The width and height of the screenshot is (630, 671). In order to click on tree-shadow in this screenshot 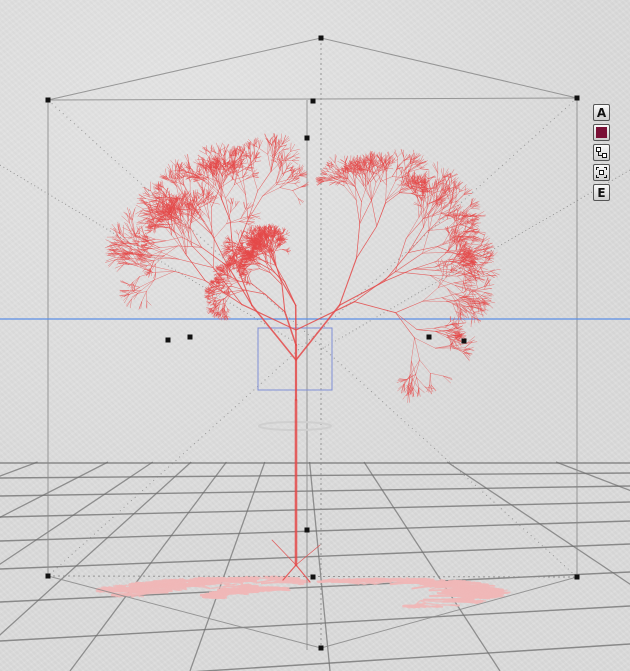, I will do `click(303, 592)`.